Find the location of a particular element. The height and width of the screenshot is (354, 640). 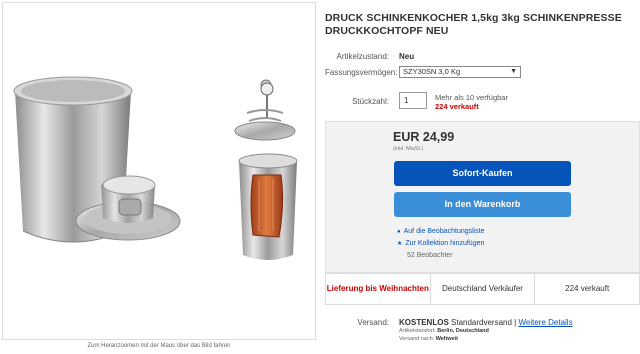

star-icon: ★ is located at coordinates (400, 244).